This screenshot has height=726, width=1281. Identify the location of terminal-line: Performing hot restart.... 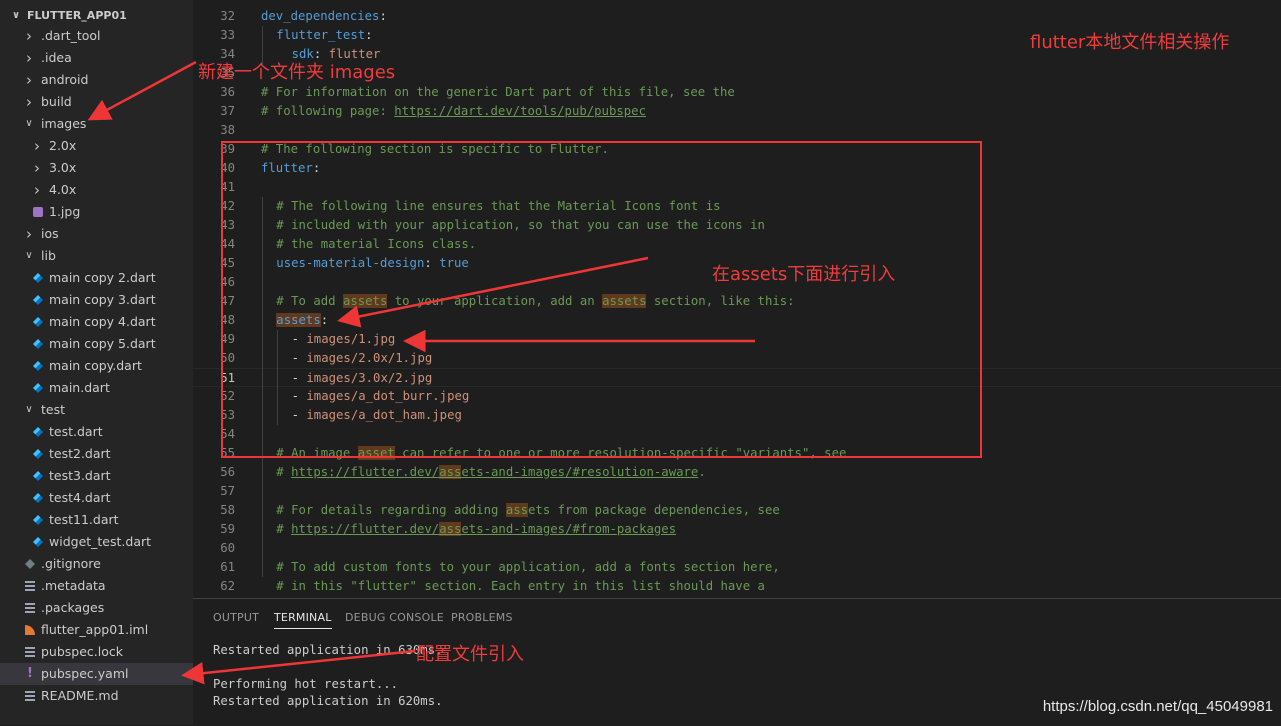
(306, 684).